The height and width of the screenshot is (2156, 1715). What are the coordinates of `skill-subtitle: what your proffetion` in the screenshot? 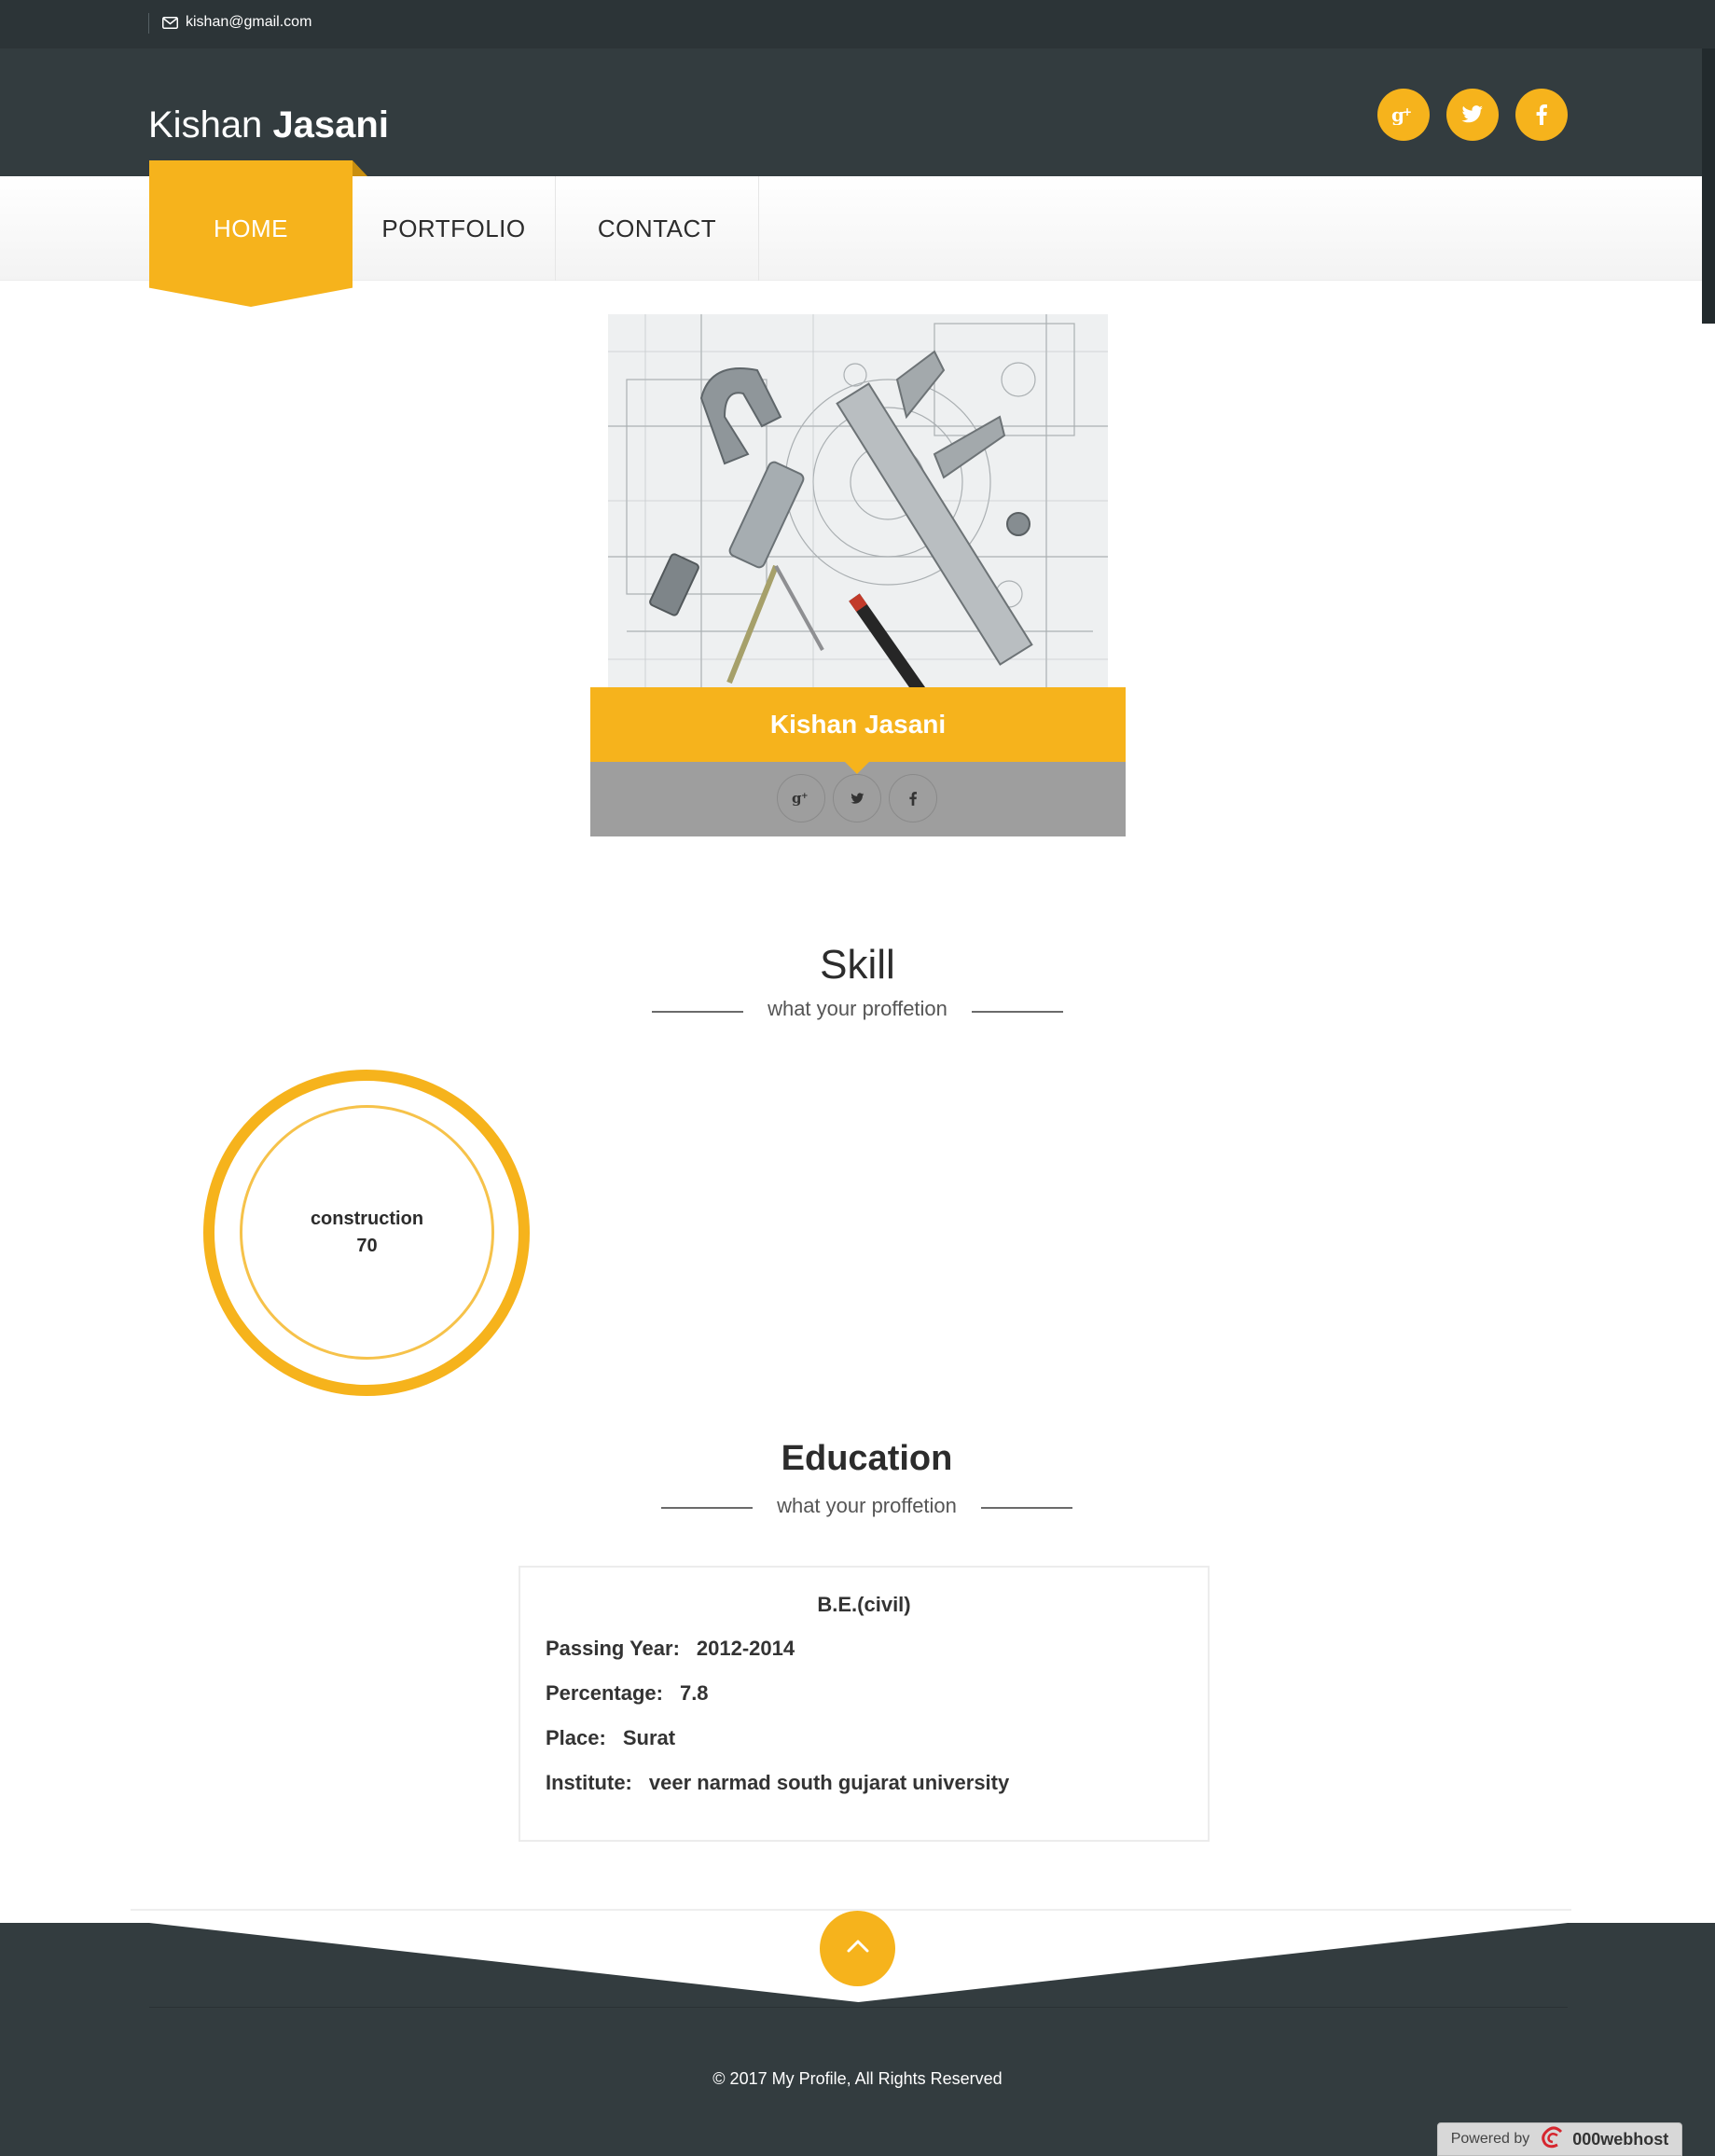 It's located at (857, 1008).